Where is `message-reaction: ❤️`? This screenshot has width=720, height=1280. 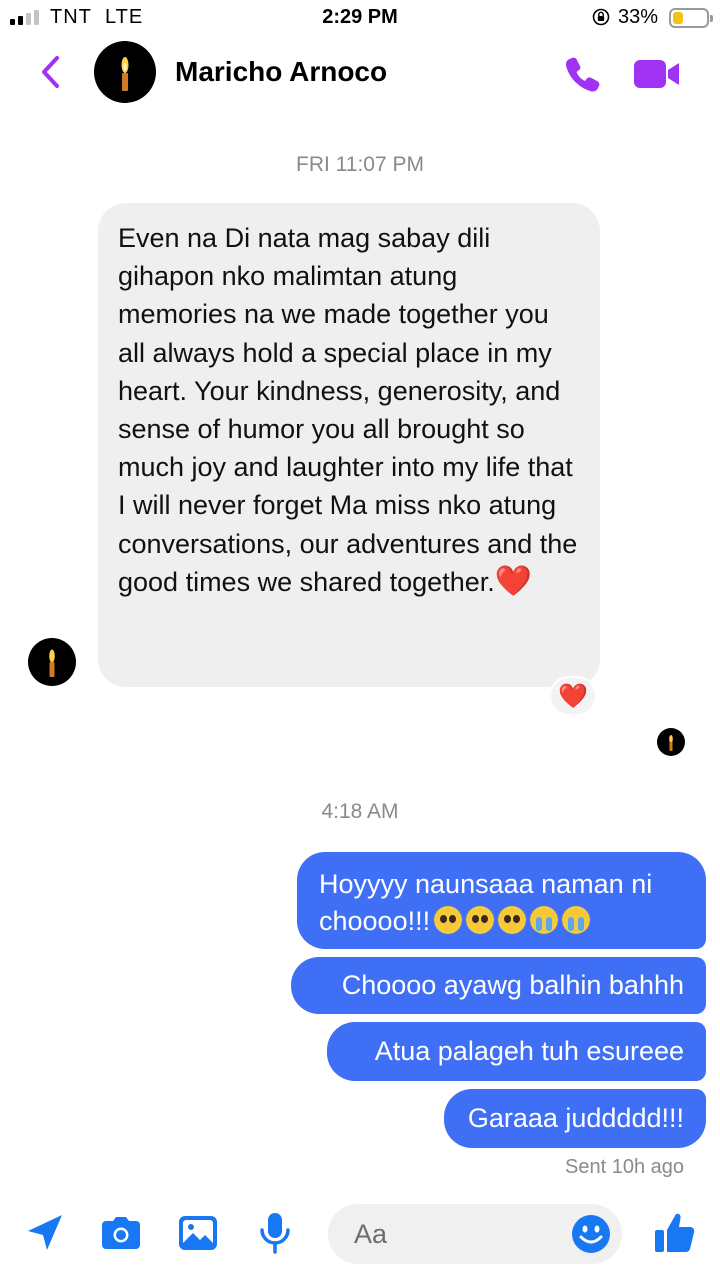 message-reaction: ❤️ is located at coordinates (573, 696).